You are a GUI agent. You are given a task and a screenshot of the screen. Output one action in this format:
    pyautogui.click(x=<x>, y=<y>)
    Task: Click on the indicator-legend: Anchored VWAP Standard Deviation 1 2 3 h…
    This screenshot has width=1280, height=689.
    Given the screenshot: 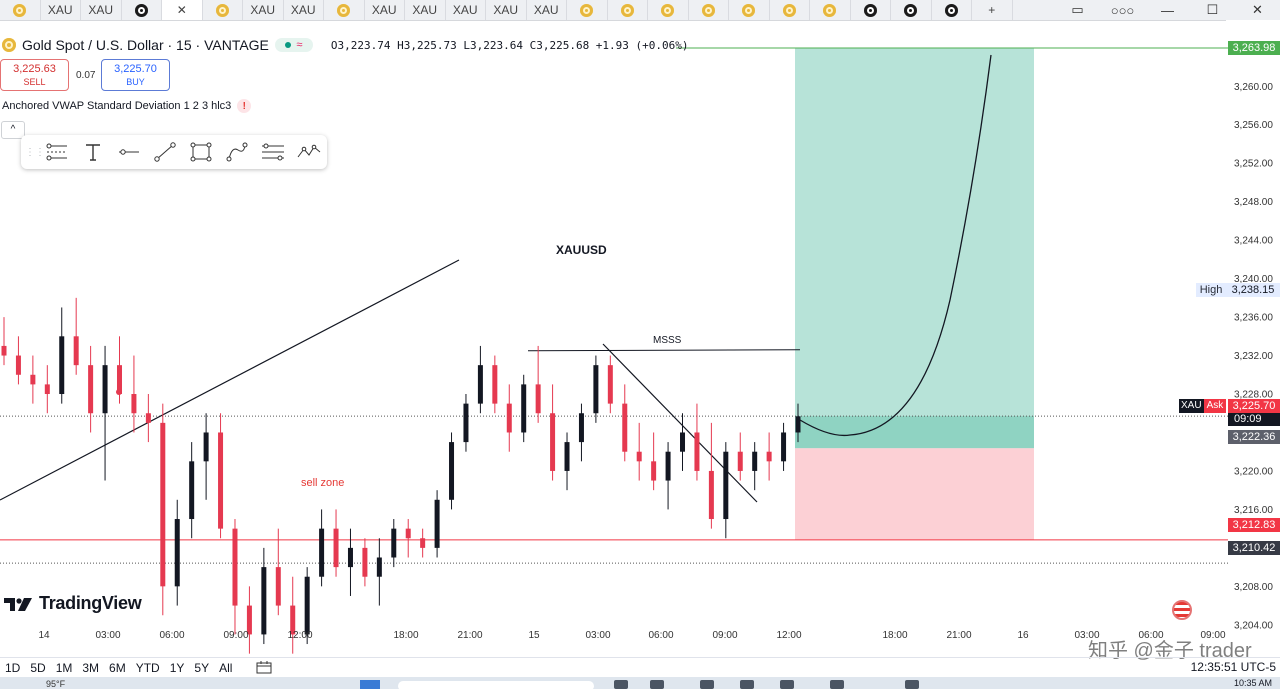 What is the action you would take?
    pyautogui.click(x=127, y=106)
    